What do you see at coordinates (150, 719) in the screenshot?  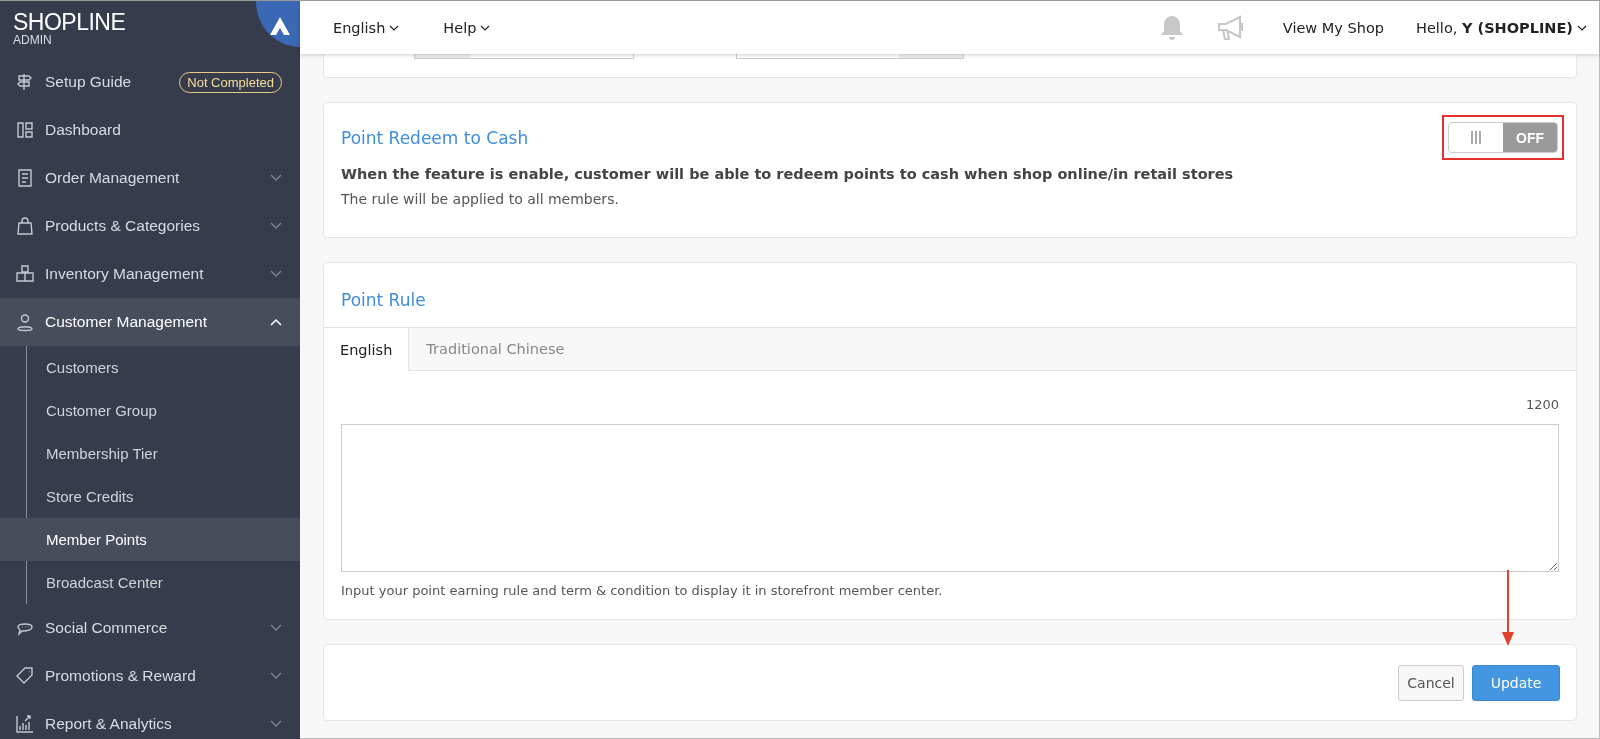 I see `nav-item: Report & Analytics` at bounding box center [150, 719].